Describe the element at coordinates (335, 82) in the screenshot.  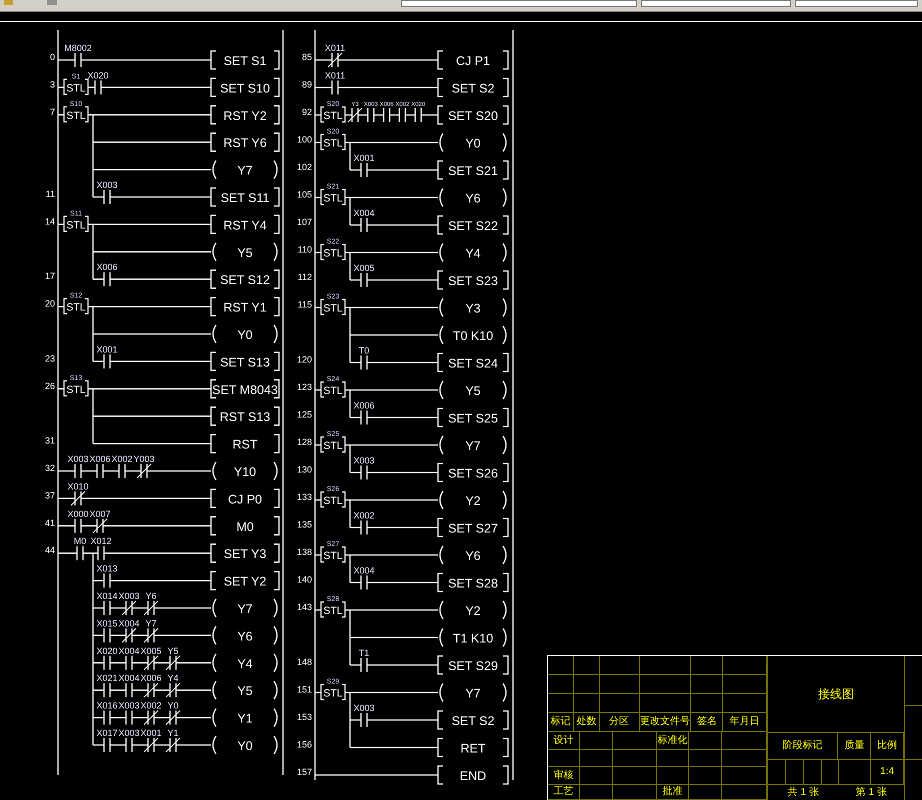
I see `normally-open-contact: X011` at that location.